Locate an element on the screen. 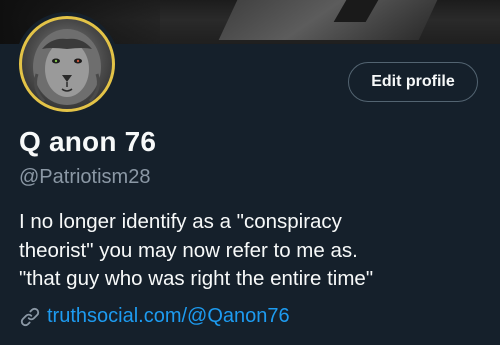 The image size is (500, 345). website-row: truthsocial.com/@Qanon76 is located at coordinates (154, 316).